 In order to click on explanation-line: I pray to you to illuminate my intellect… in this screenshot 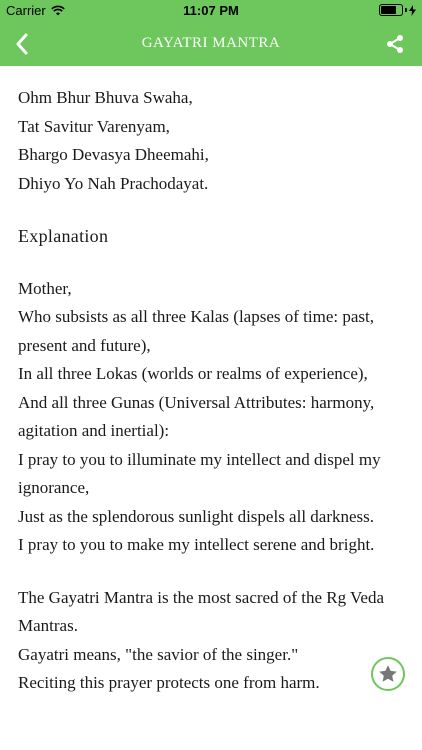, I will do `click(199, 473)`.